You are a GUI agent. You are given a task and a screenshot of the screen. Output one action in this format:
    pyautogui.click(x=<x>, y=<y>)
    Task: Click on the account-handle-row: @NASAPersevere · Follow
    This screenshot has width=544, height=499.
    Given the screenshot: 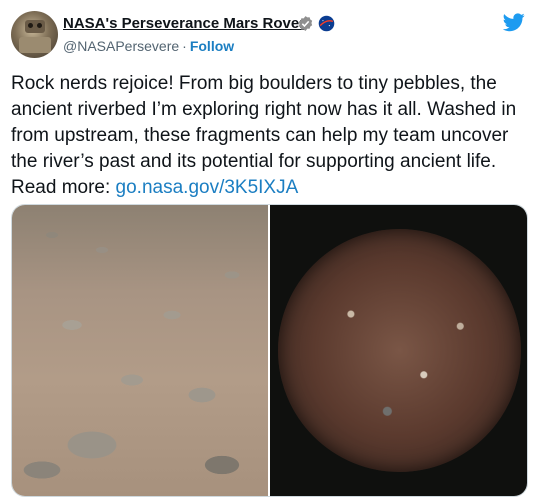 What is the action you would take?
    pyautogui.click(x=148, y=46)
    